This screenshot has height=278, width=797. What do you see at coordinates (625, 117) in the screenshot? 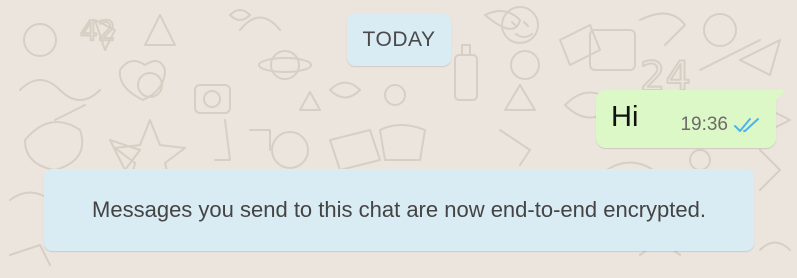
I see `message-text: Hi` at bounding box center [625, 117].